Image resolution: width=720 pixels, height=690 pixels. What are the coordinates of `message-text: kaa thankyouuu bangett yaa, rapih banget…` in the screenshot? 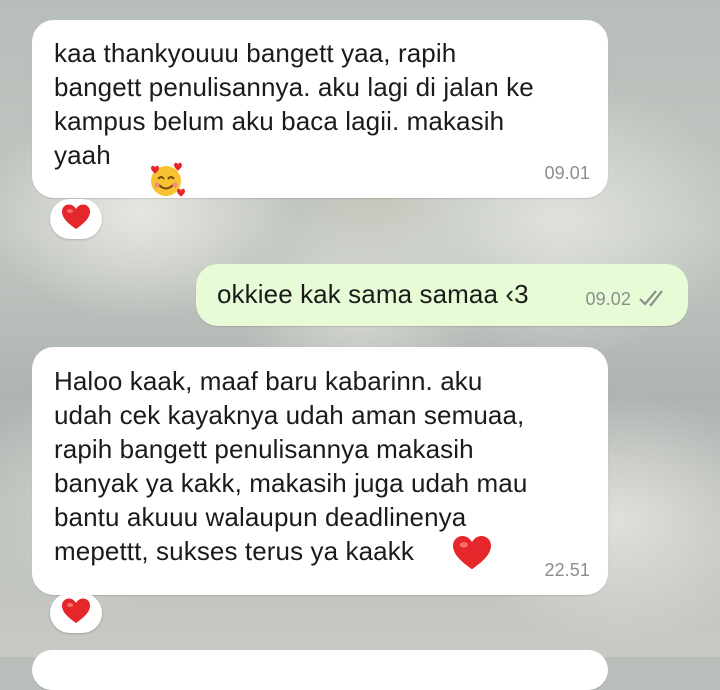 It's located at (294, 104).